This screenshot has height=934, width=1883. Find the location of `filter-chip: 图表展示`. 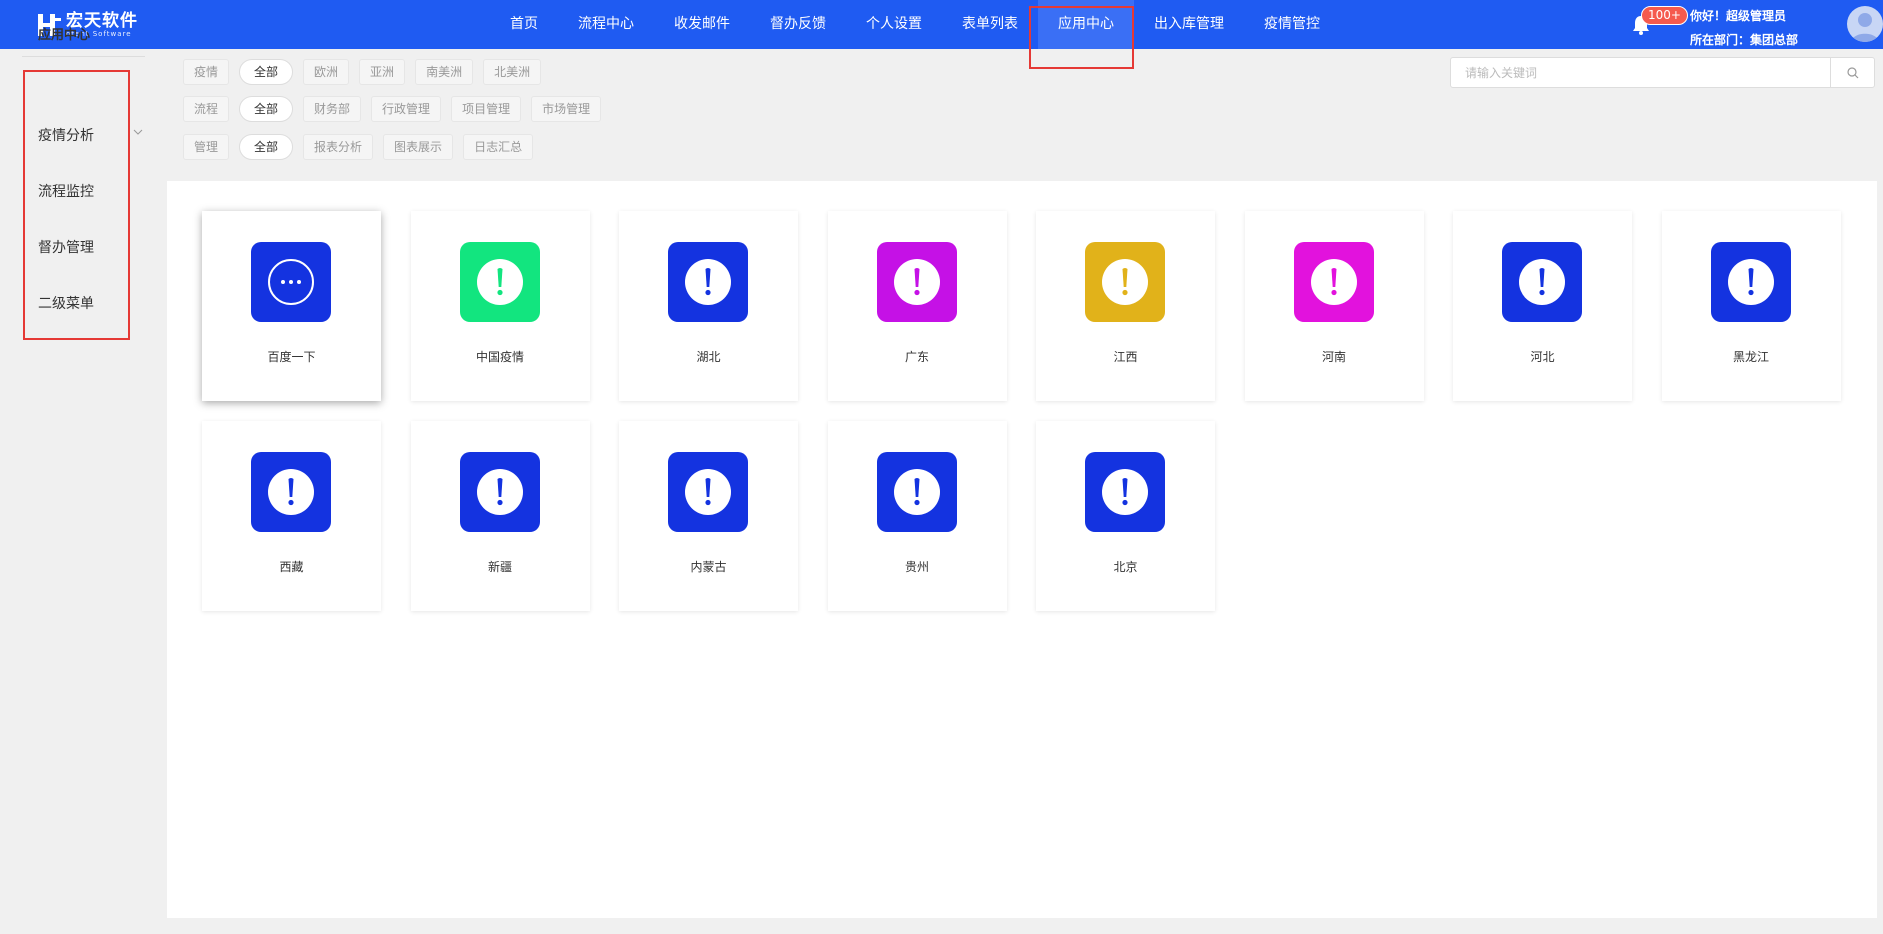

filter-chip: 图表展示 is located at coordinates (418, 147).